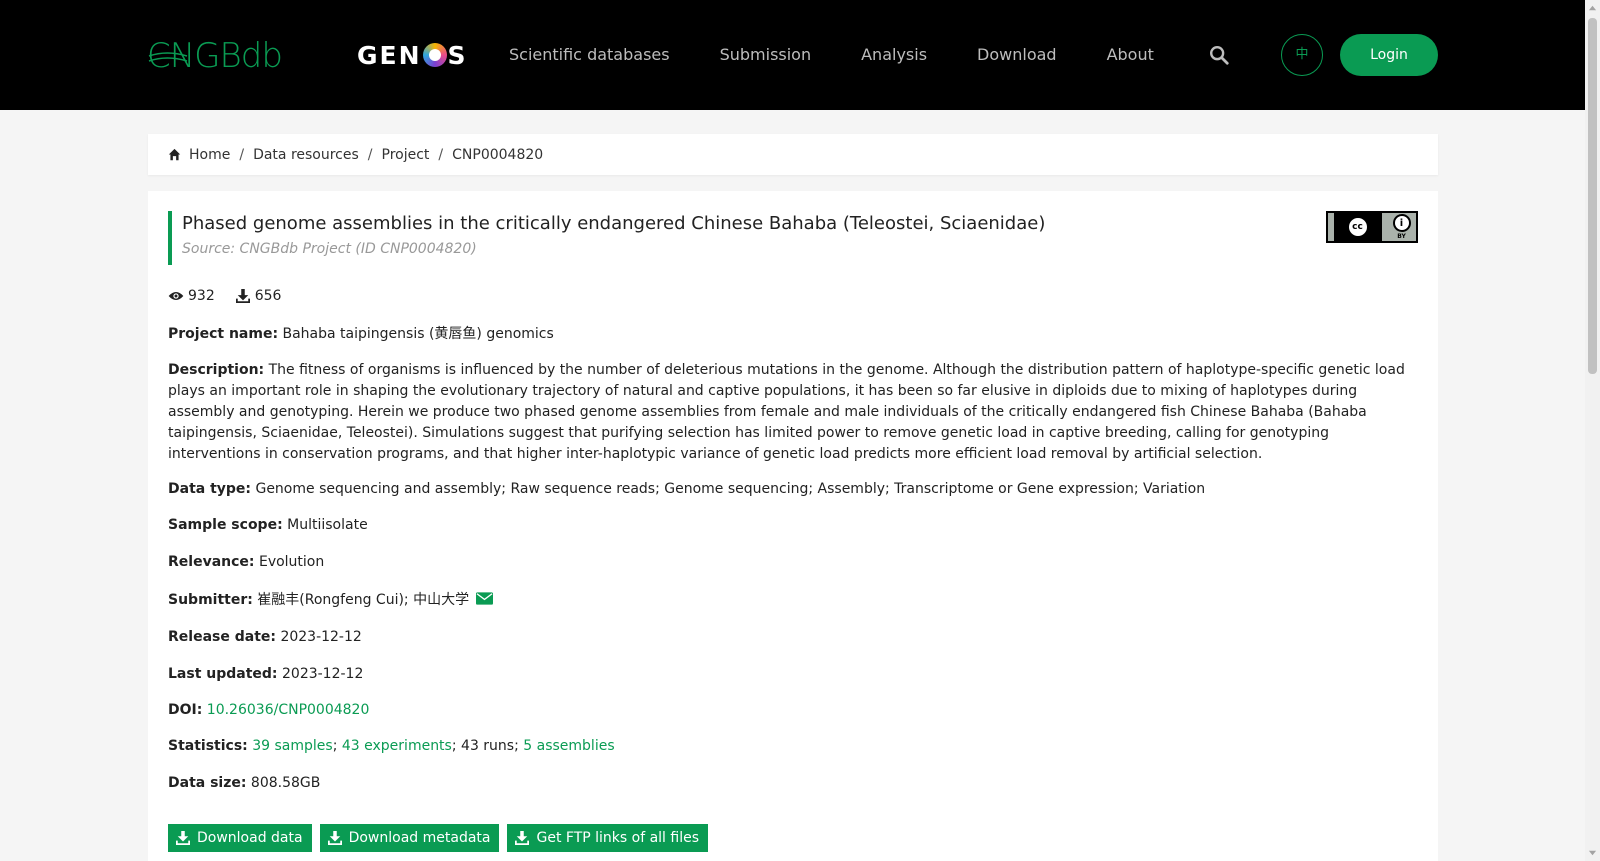  Describe the element at coordinates (292, 746) in the screenshot. I see `samples-link: 39 samples` at that location.